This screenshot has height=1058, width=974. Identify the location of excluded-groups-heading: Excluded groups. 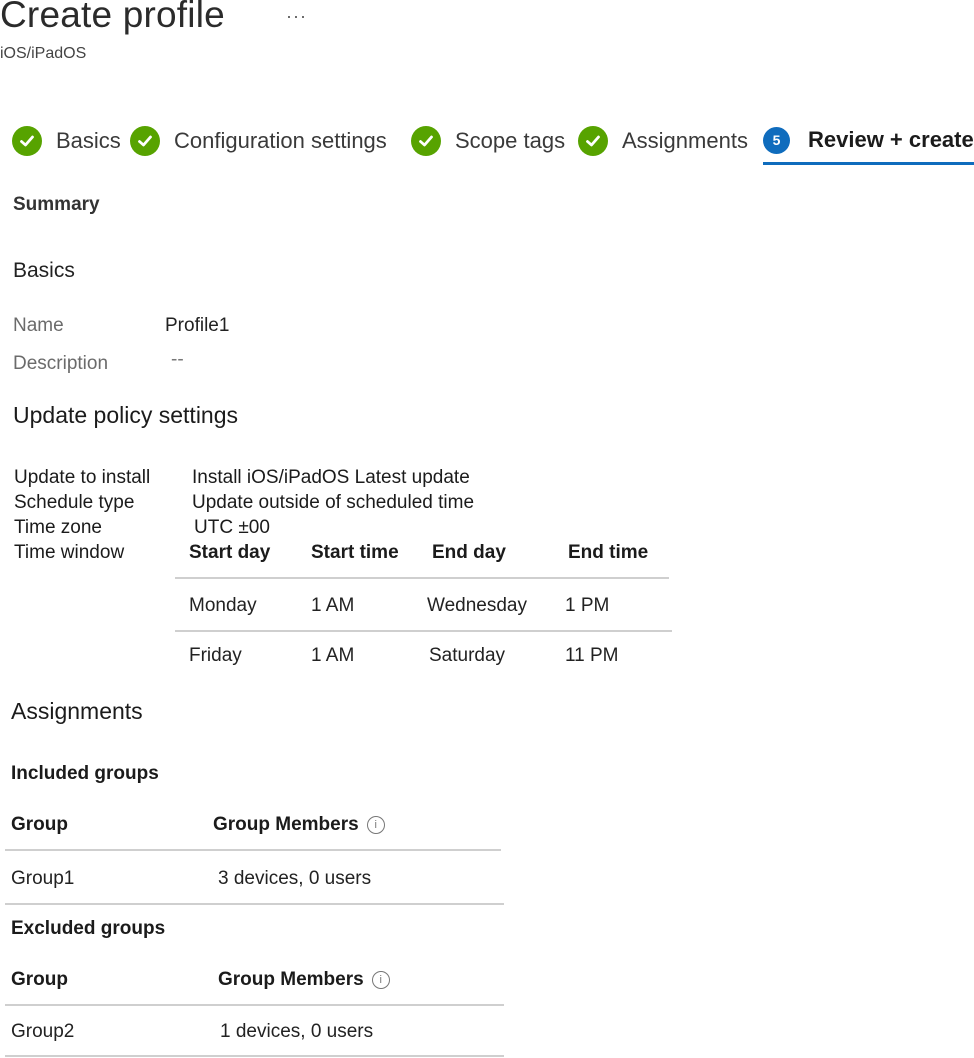
(88, 928).